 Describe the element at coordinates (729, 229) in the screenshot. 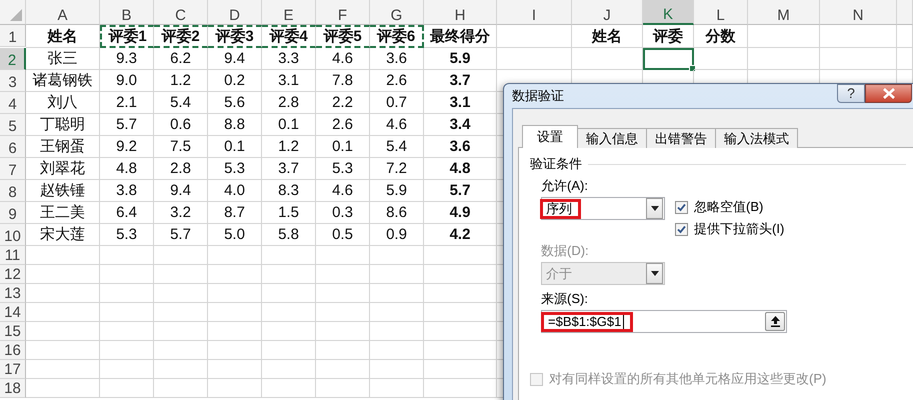

I see `checkbox-option: 提供下拉箭头(I)` at that location.